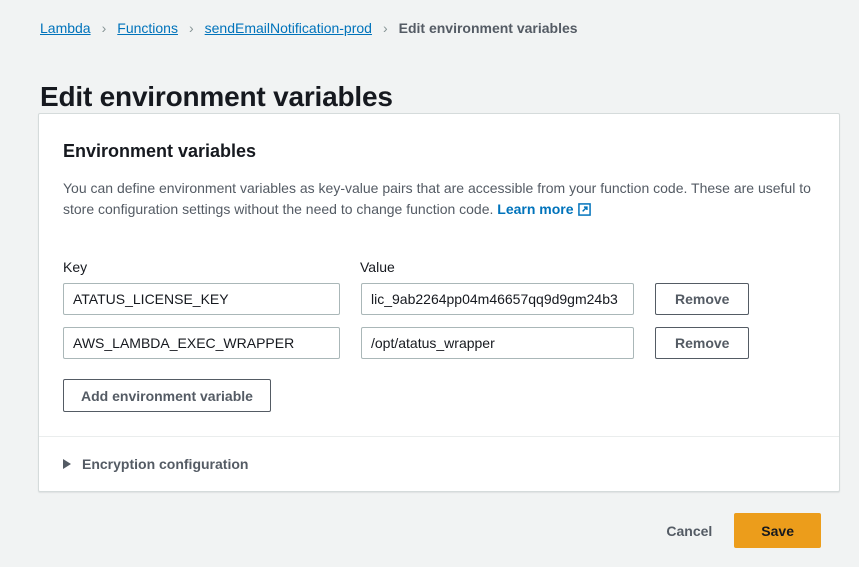 Image resolution: width=859 pixels, height=567 pixels. Describe the element at coordinates (147, 28) in the screenshot. I see `breadcrumb-item-functions: Functions` at that location.